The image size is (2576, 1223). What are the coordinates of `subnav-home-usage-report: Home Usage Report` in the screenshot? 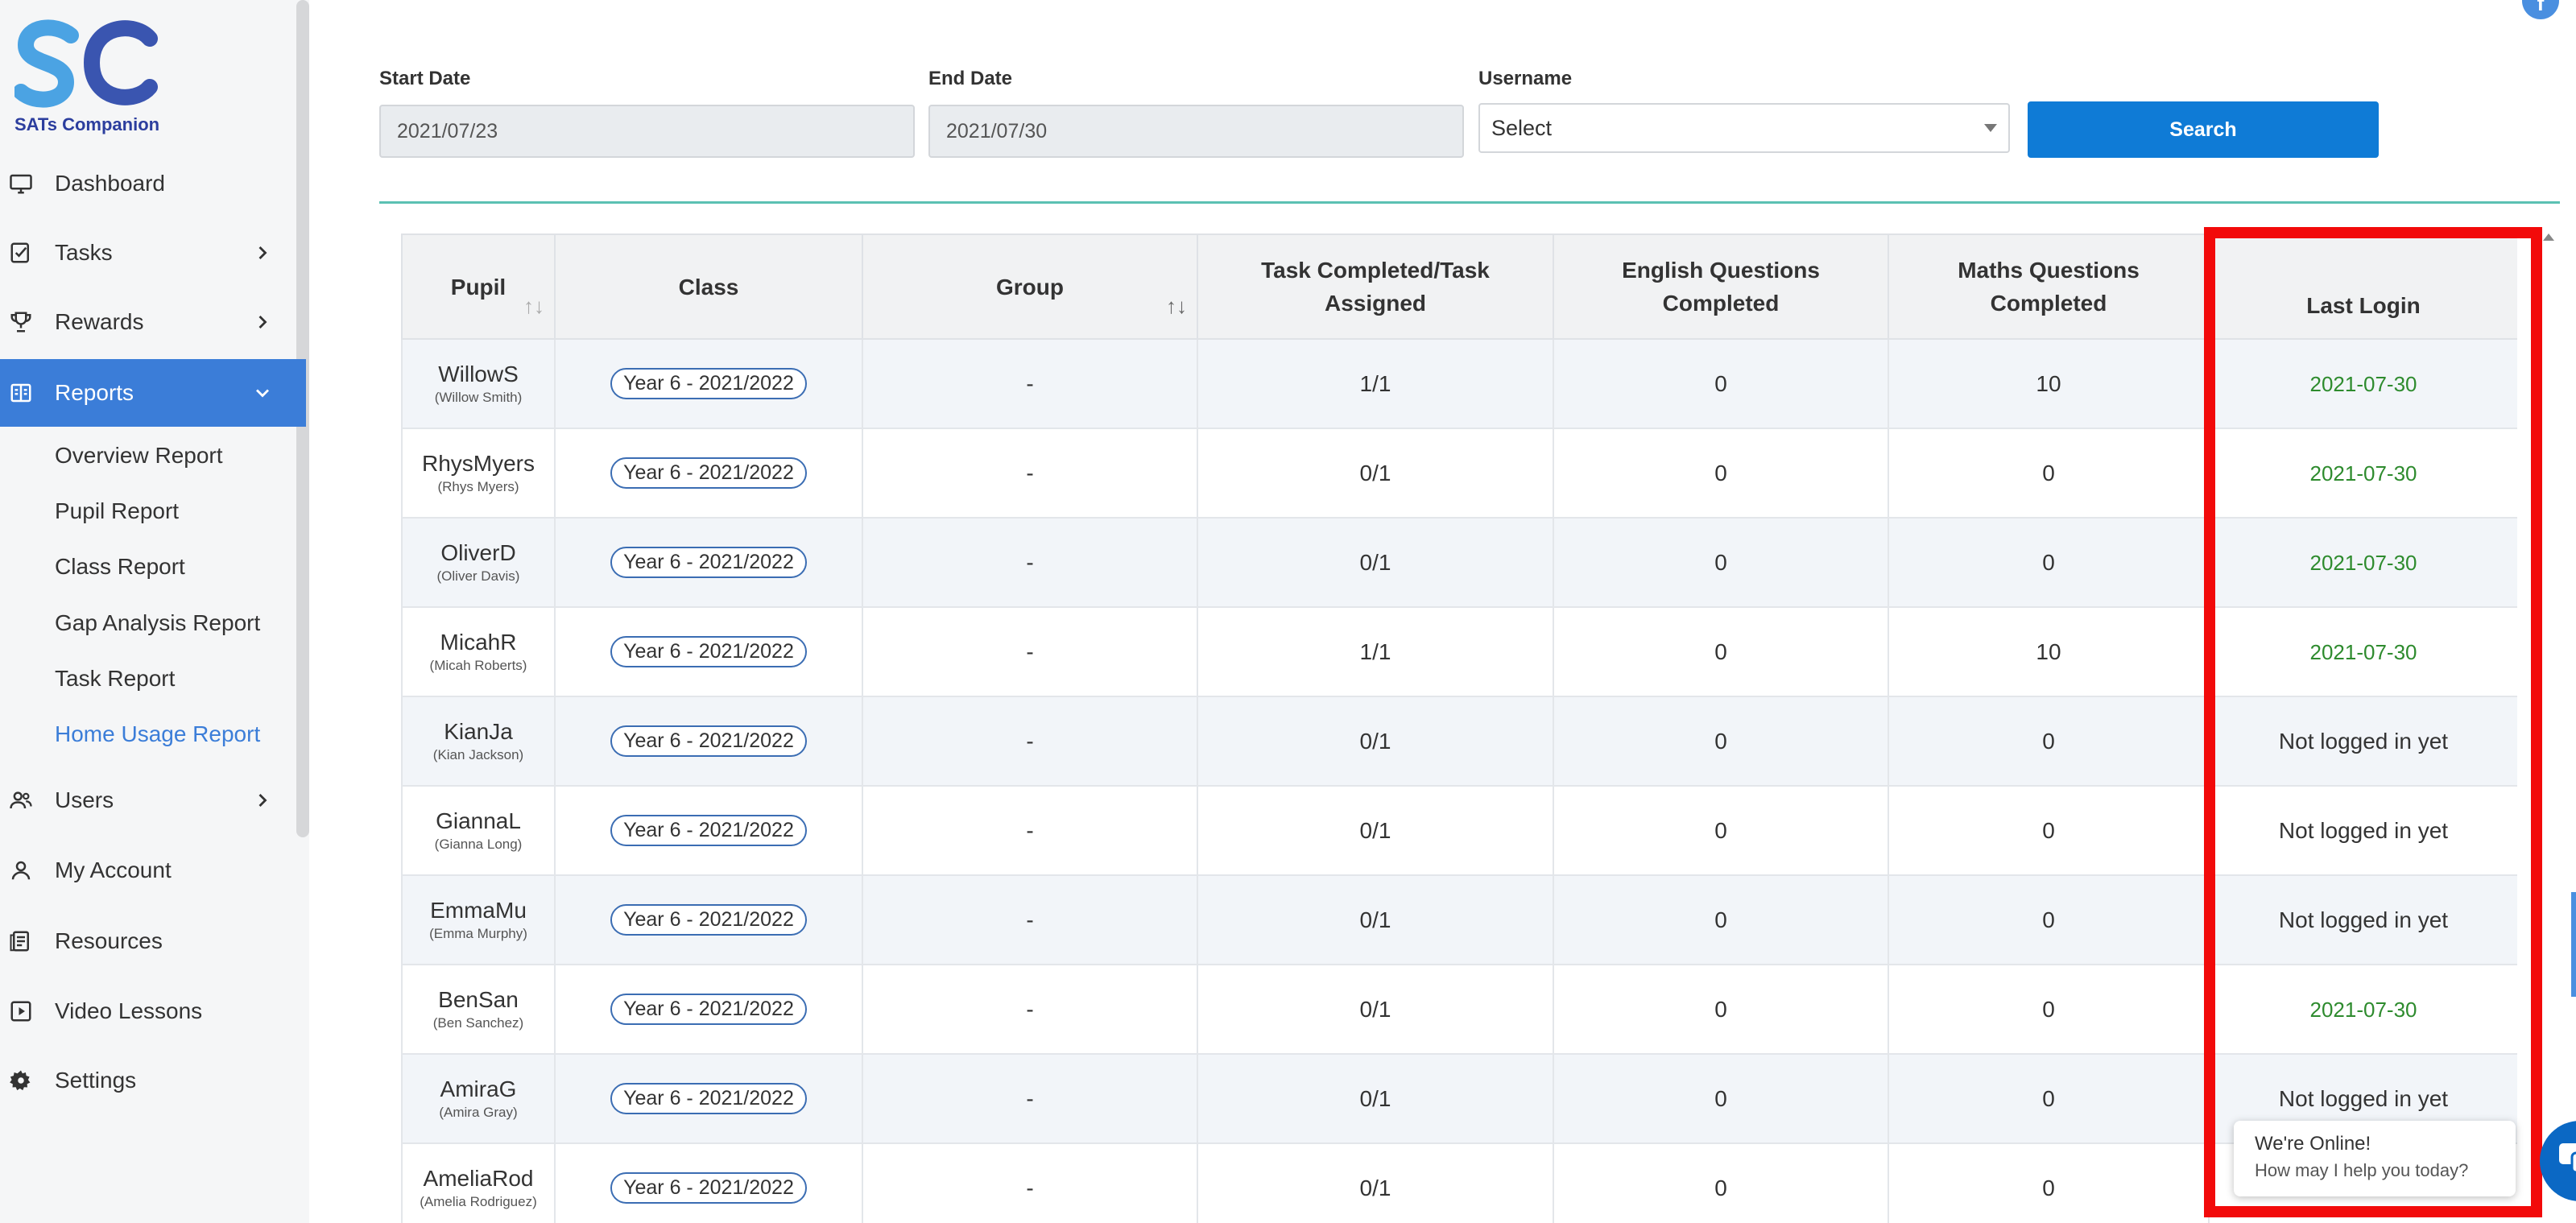 It's located at (157, 734).